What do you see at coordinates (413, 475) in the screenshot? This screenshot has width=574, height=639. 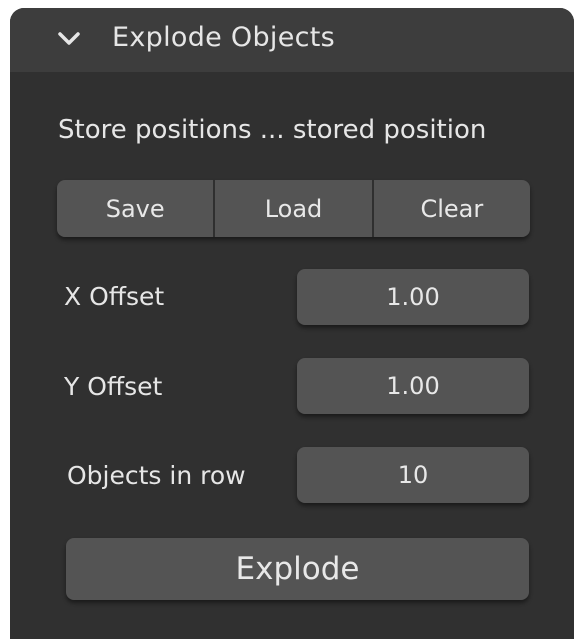 I see `objects-in-row-field: 10` at bounding box center [413, 475].